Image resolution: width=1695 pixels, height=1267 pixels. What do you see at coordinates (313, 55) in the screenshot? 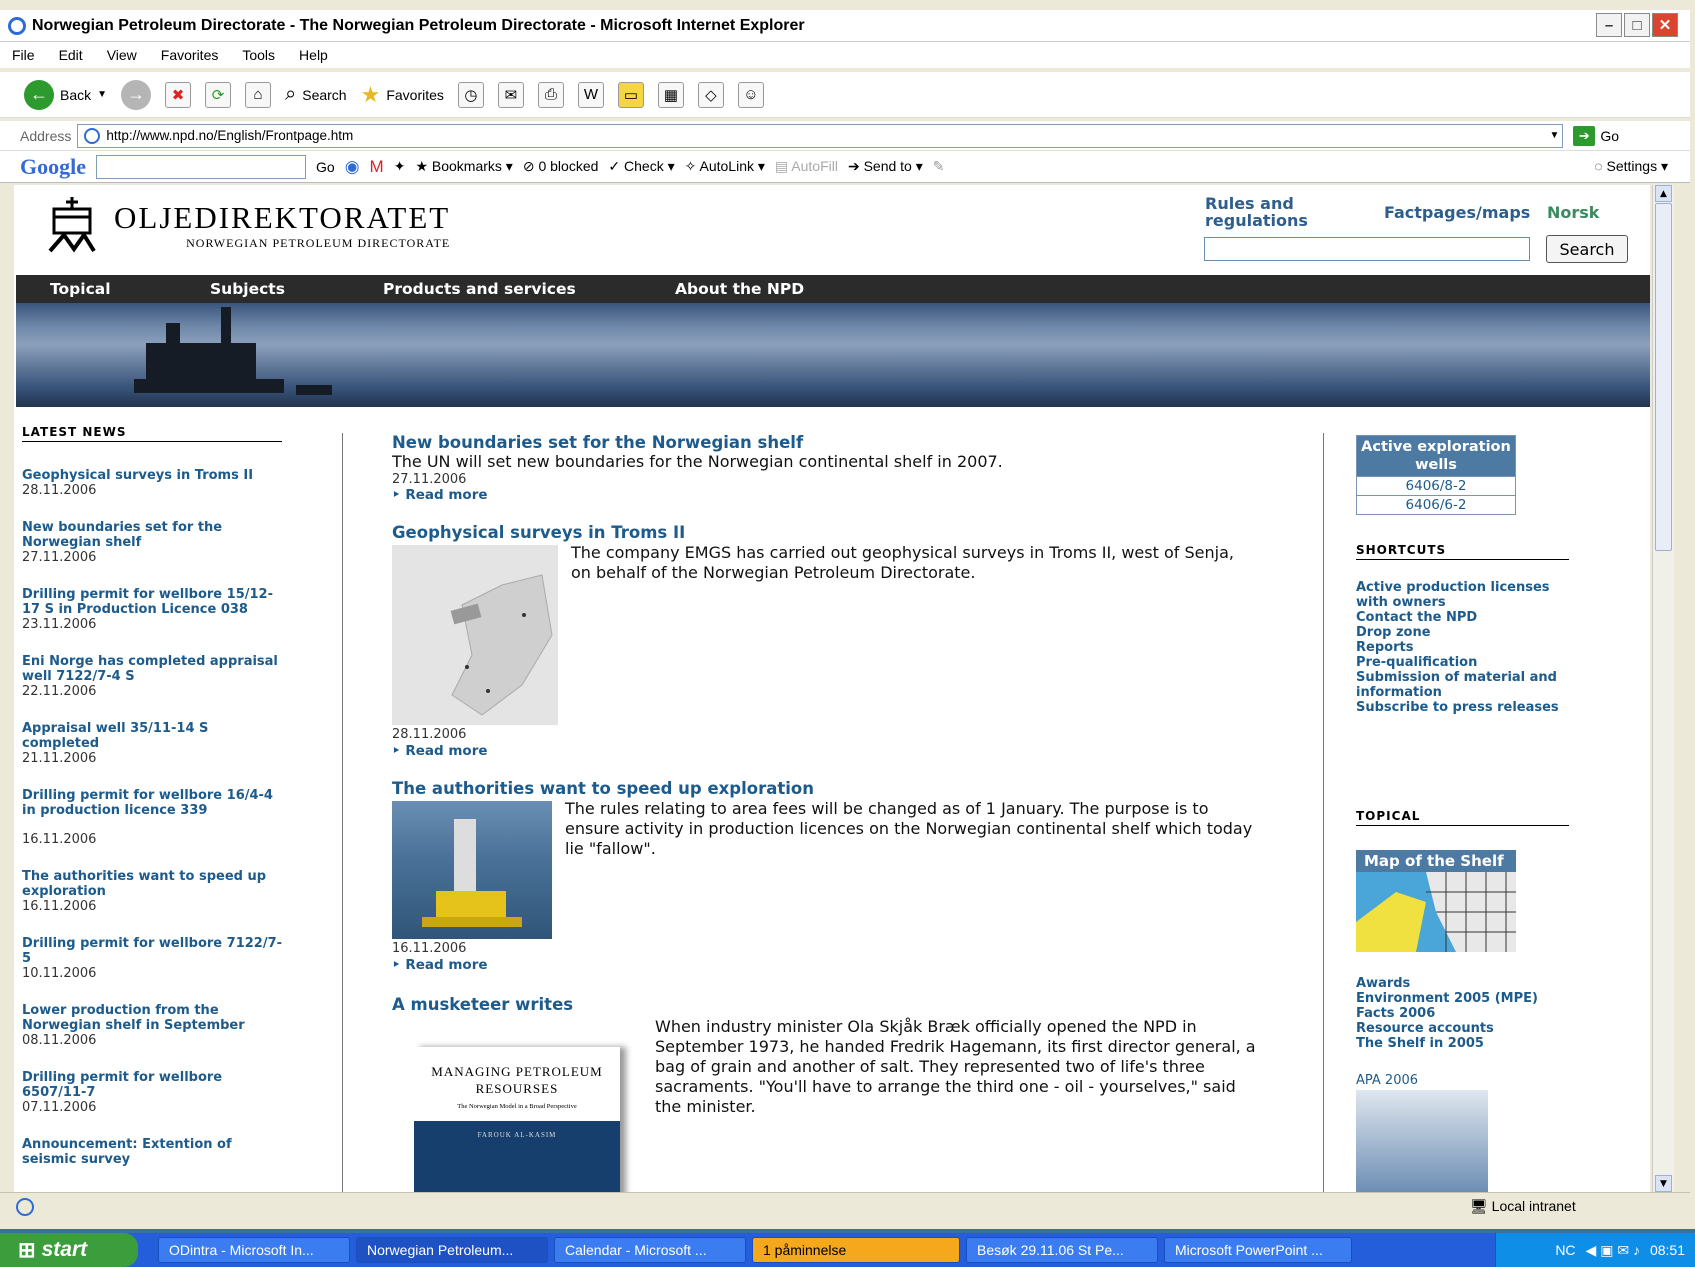
I see `menu-help: Help` at bounding box center [313, 55].